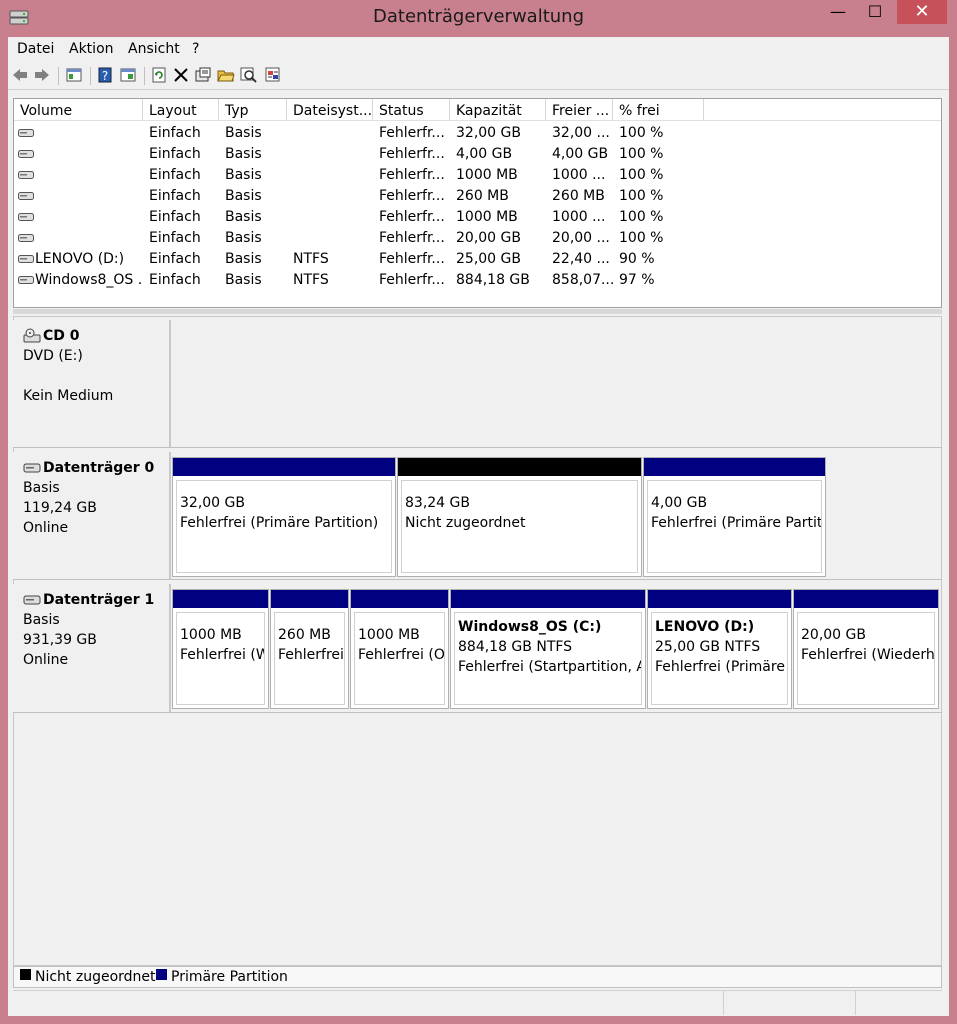  What do you see at coordinates (734, 517) in the screenshot?
I see `partition-disk0-2: 4,00 GB Fehlerfrei (Primäre Partition)` at bounding box center [734, 517].